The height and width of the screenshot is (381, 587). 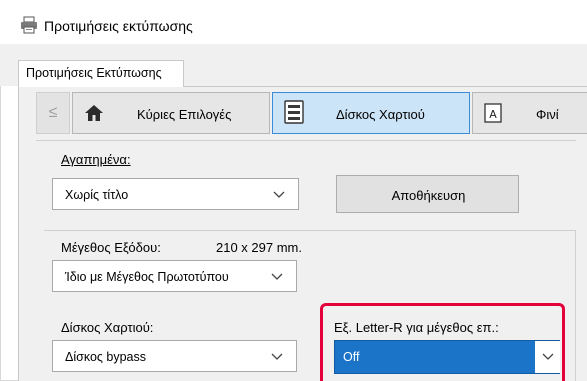 What do you see at coordinates (96, 159) in the screenshot?
I see `favorites-label: Αγαπημένα:` at bounding box center [96, 159].